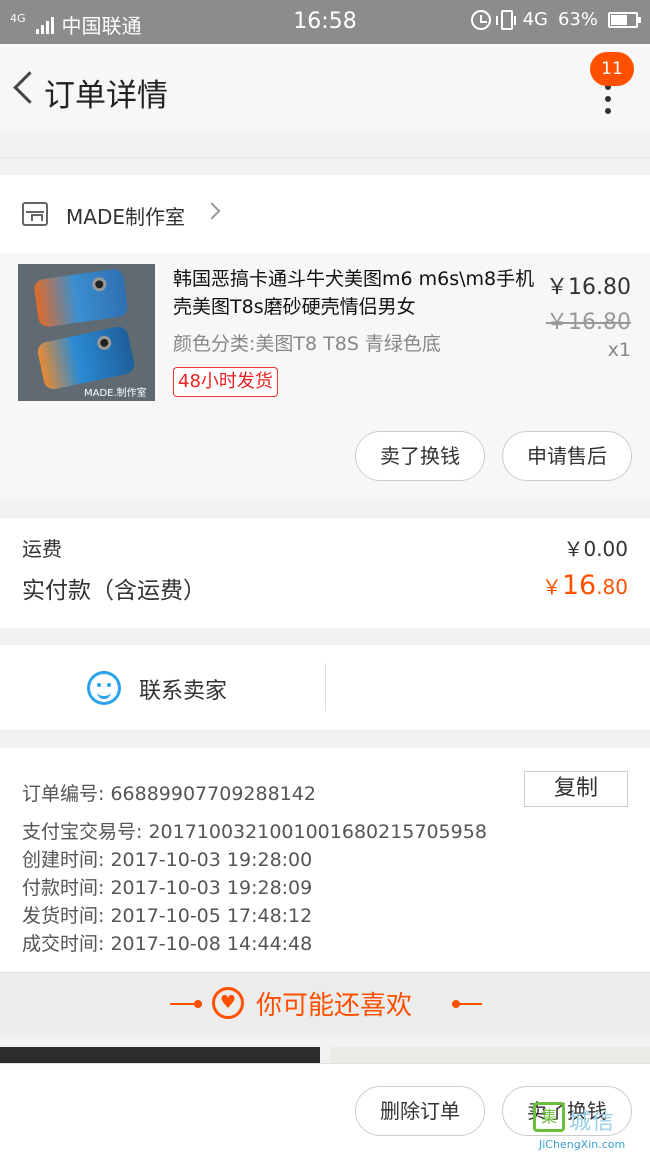 This screenshot has height=1155, width=650. What do you see at coordinates (254, 832) in the screenshot?
I see `alipay-number: 支付宝交易号: 2017100321001001680215705958` at bounding box center [254, 832].